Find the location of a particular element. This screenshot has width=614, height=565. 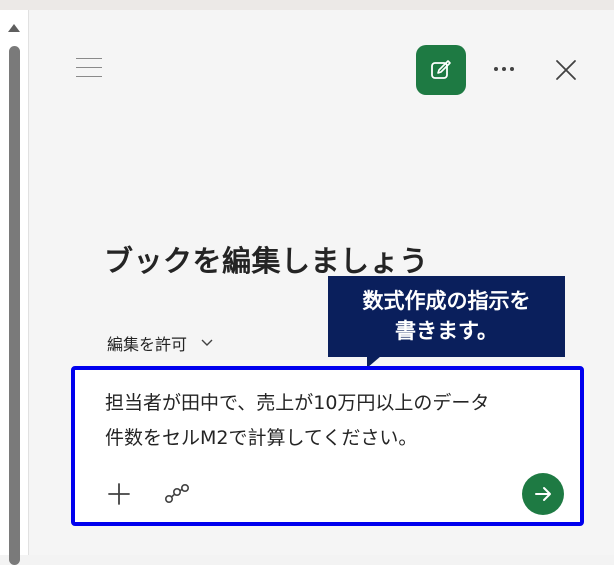

callout-line-1: 数式作成の指示を is located at coordinates (446, 301).